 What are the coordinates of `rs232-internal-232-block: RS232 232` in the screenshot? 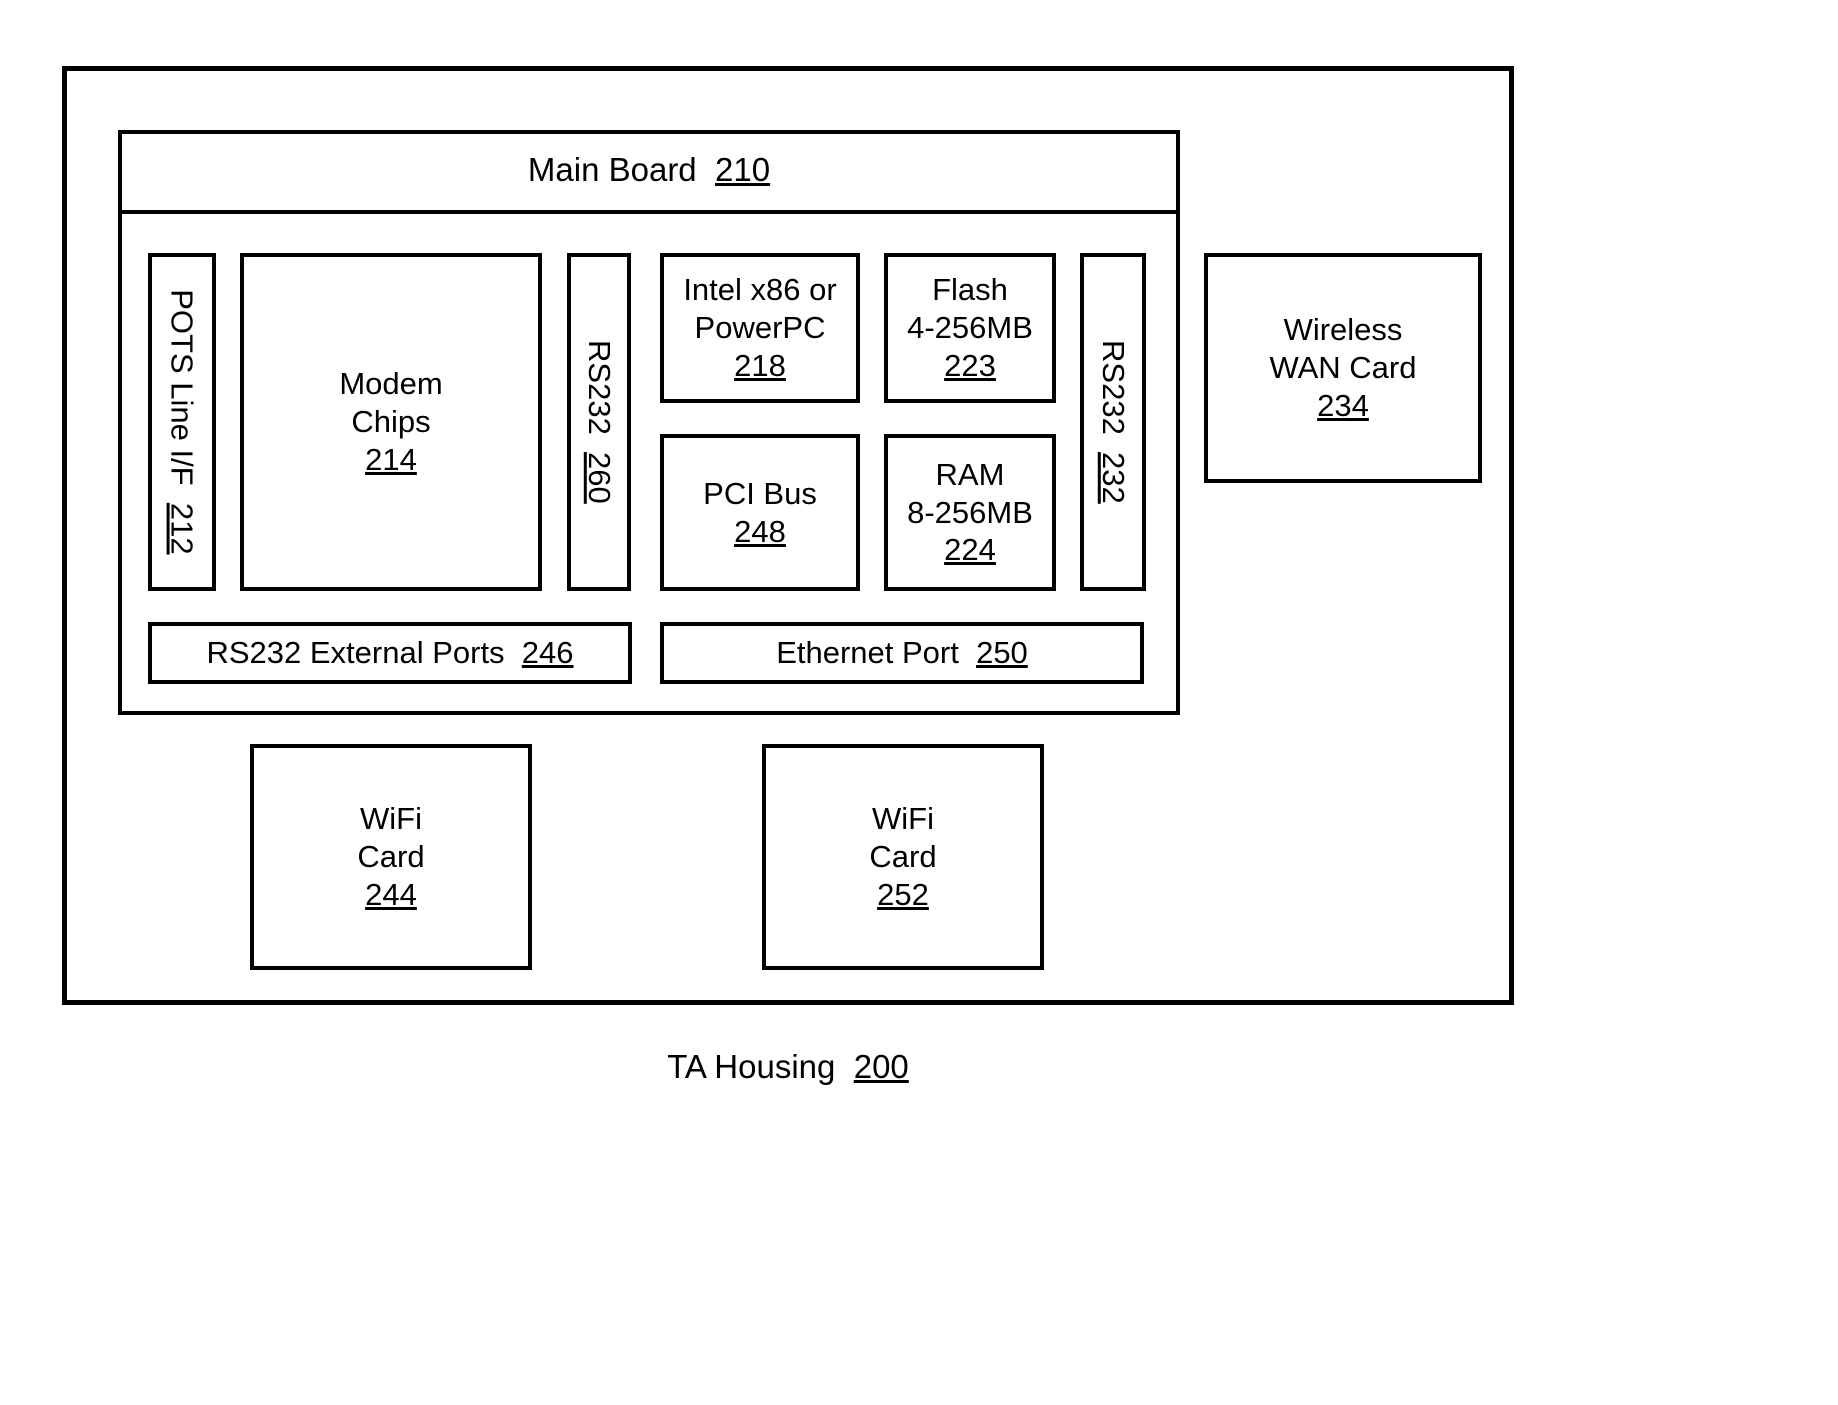 It's located at (1113, 422).